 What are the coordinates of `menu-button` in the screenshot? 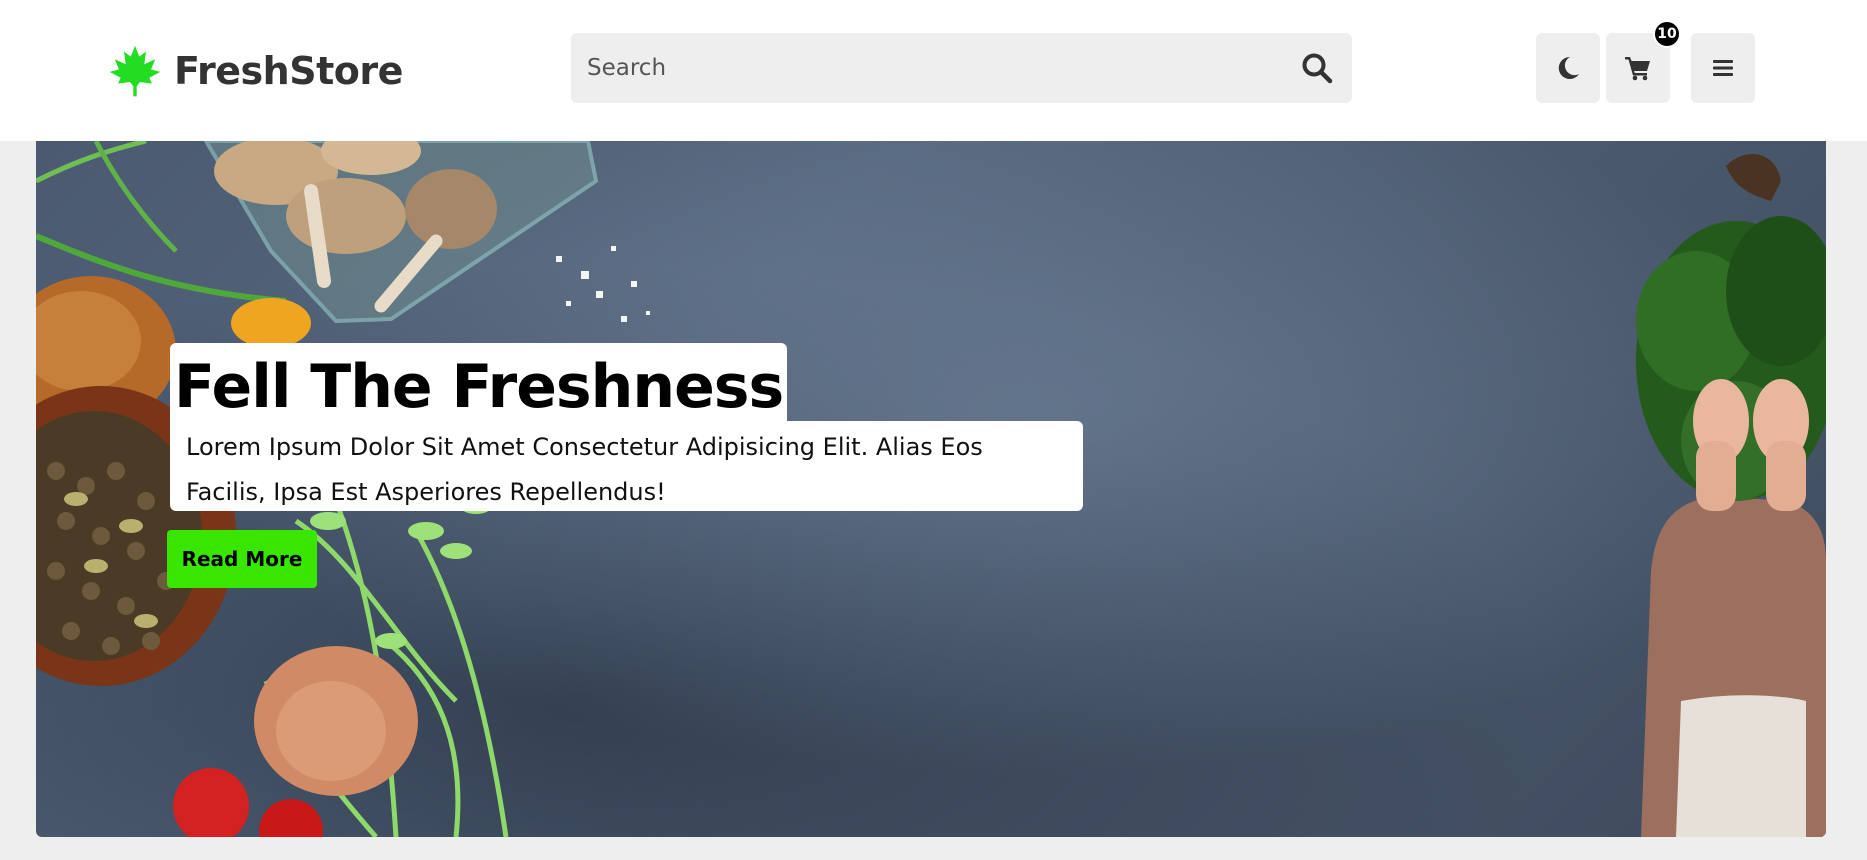 It's located at (1723, 68).